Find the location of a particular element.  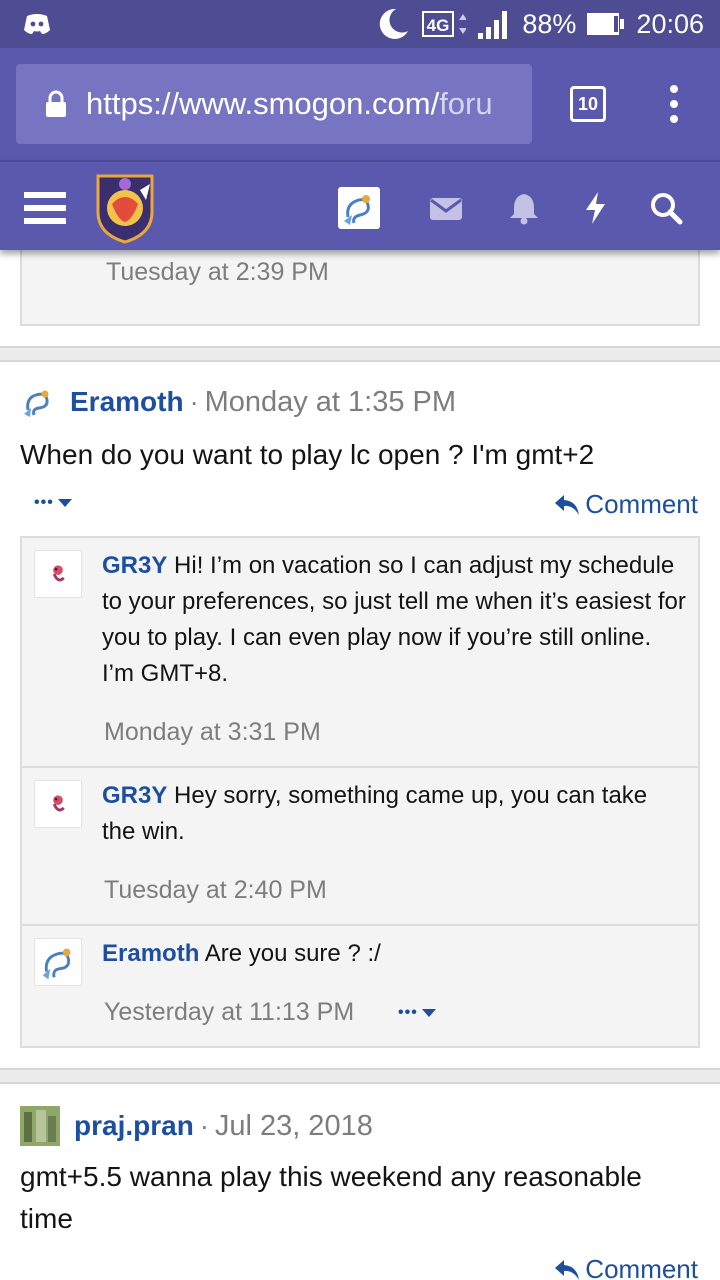

previous-comment-block: Tuesday at 2:39 PM is located at coordinates (360, 288).